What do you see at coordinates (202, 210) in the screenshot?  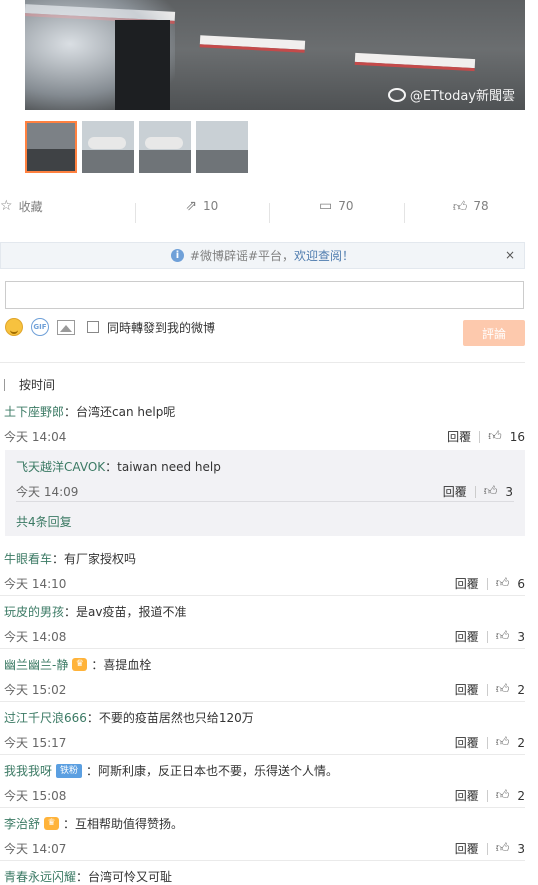 I see `forward-button: ⇗ 10` at bounding box center [202, 210].